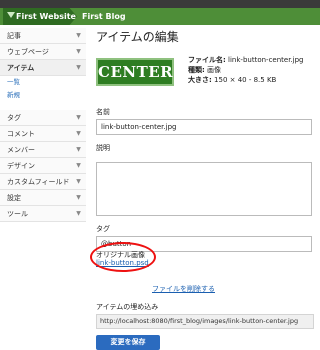 The width and height of the screenshot is (320, 350). What do you see at coordinates (204, 127) in the screenshot?
I see `name-field: link-button-center.jpg` at bounding box center [204, 127].